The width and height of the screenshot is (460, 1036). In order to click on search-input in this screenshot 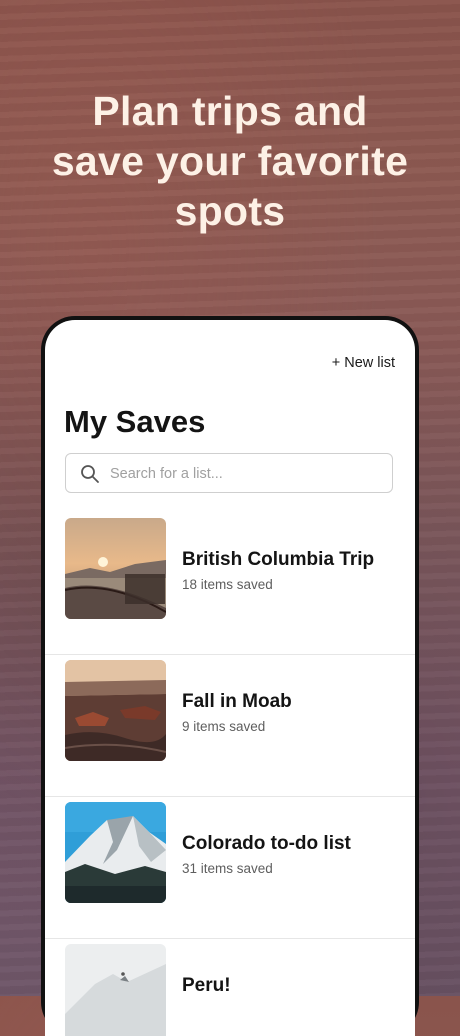, I will do `click(246, 473)`.